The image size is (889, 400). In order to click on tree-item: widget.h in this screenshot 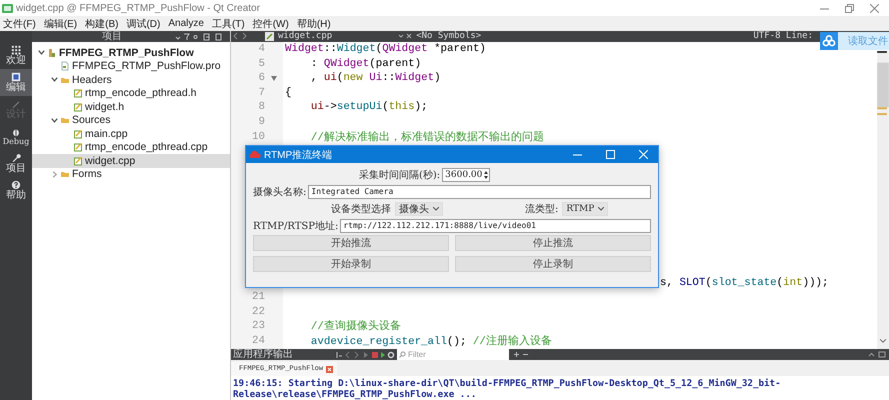, I will do `click(131, 107)`.